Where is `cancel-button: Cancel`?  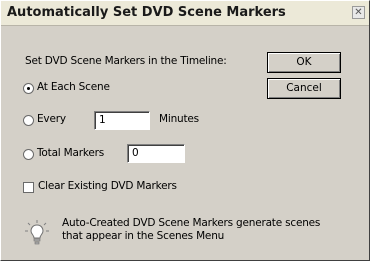 cancel-button: Cancel is located at coordinates (304, 88).